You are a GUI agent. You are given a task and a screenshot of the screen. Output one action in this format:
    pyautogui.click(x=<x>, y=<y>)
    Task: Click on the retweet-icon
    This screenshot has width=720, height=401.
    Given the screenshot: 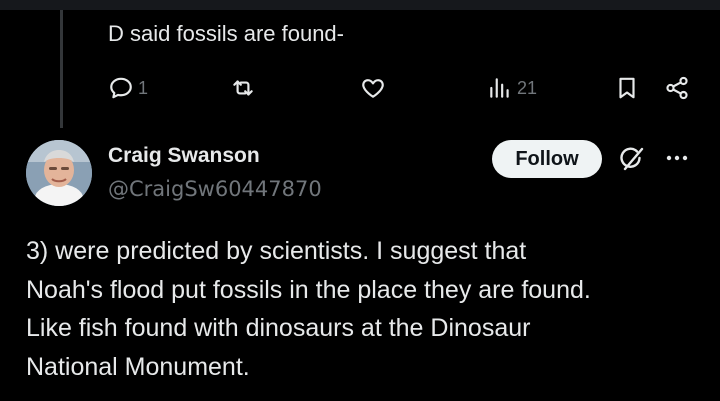 What is the action you would take?
    pyautogui.click(x=243, y=88)
    